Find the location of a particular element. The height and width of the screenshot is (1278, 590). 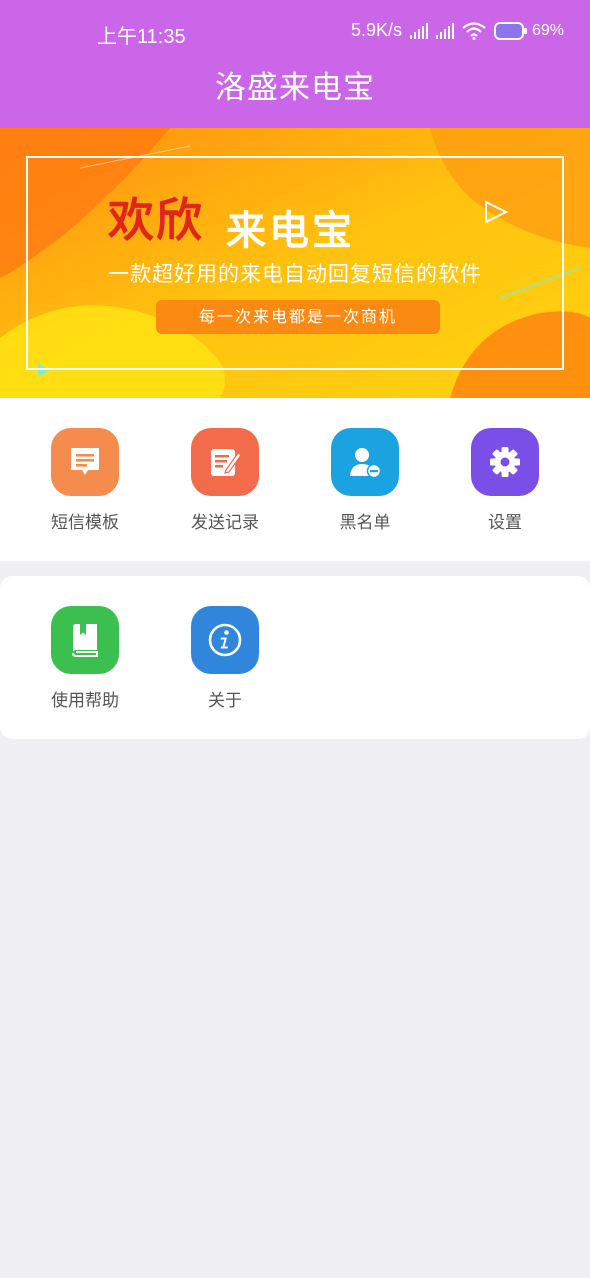

net-speed: 5.9K/s is located at coordinates (376, 30).